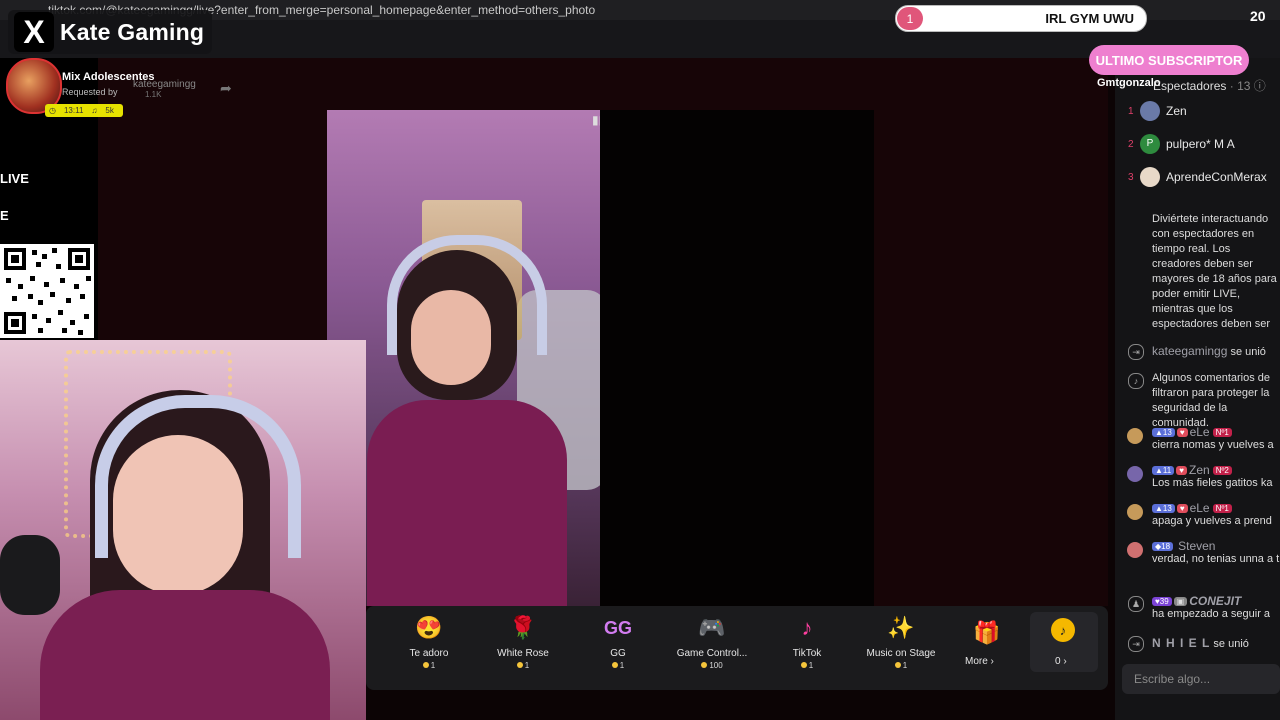 The width and height of the screenshot is (1280, 720). I want to click on chat-input-box, so click(1201, 679).